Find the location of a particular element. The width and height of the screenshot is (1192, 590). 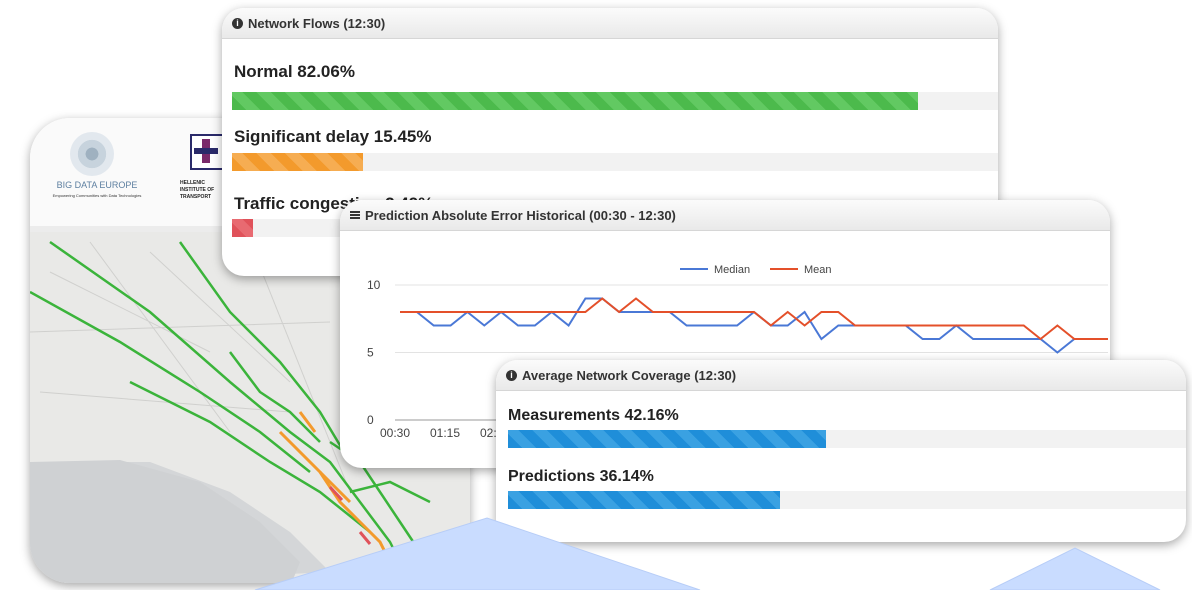

legend-label: Mean is located at coordinates (818, 270).